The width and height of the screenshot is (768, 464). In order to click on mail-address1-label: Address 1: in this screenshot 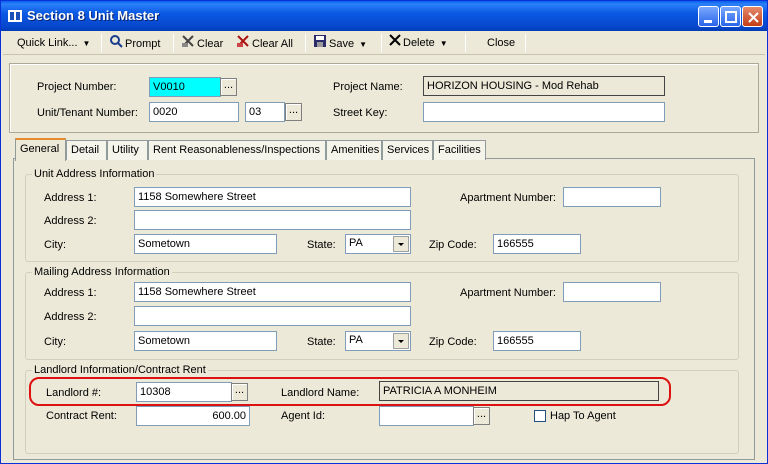, I will do `click(70, 293)`.